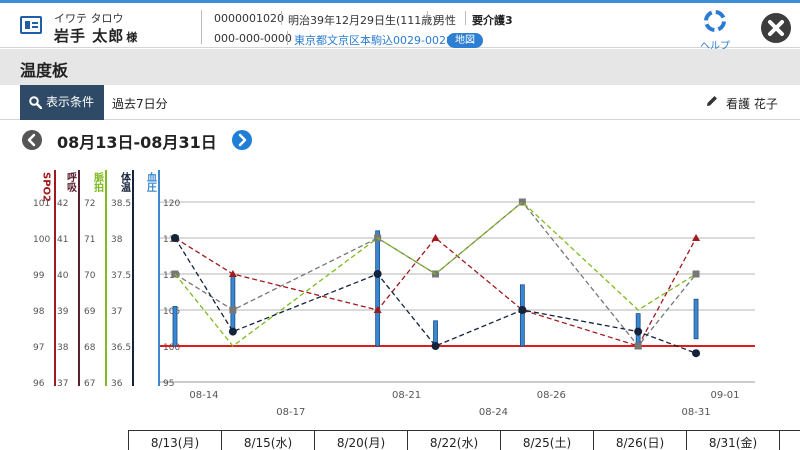 The width and height of the screenshot is (800, 450). What do you see at coordinates (90, 276) in the screenshot?
I see `tick-label: 70` at bounding box center [90, 276].